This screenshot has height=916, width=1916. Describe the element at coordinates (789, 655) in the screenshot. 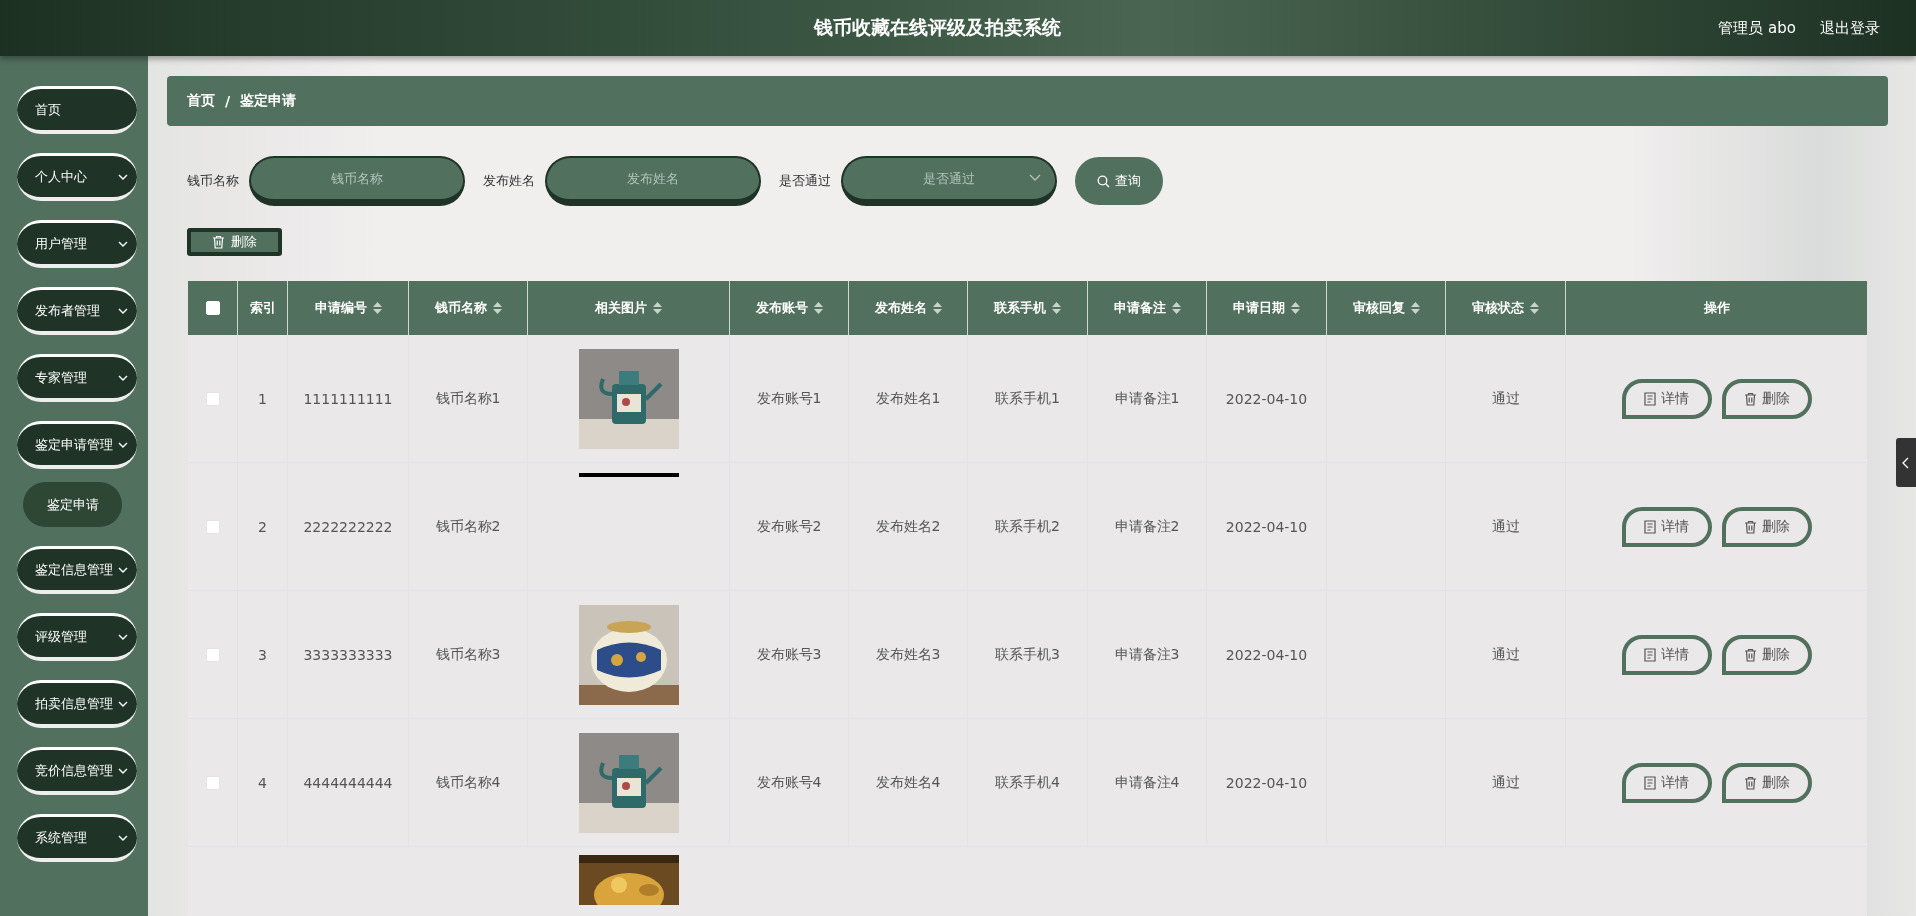

I see `table-cell: 发布账号3` at that location.